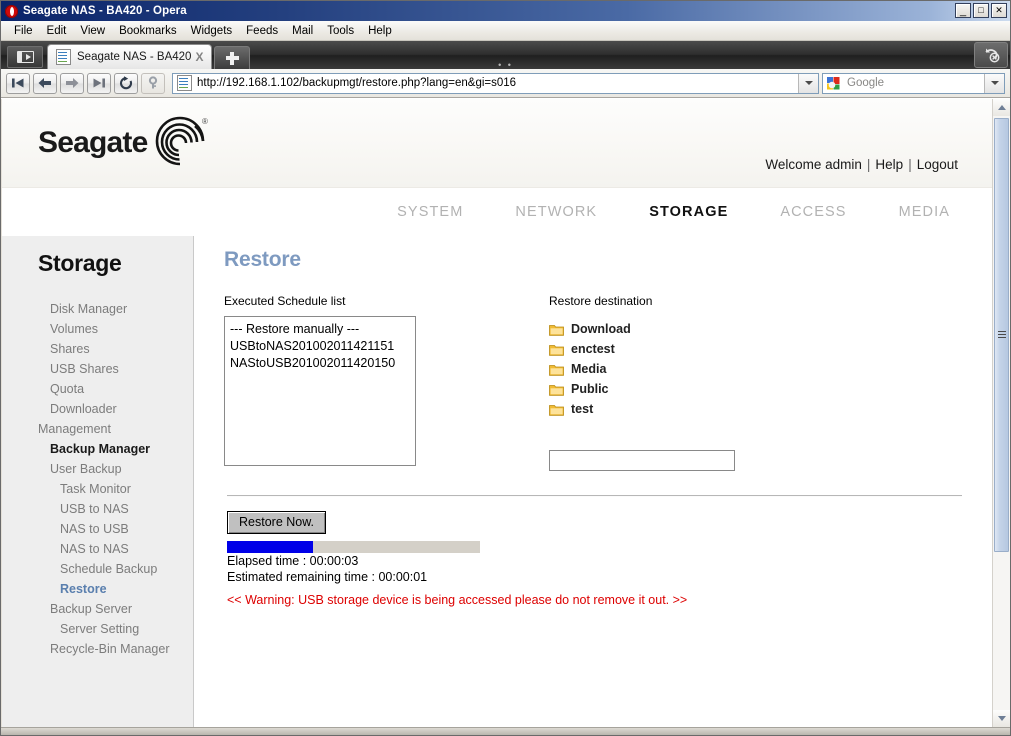 This screenshot has height=736, width=1011. What do you see at coordinates (97, 509) in the screenshot?
I see `sidebar-item-usb-to-nas: USB to NAS` at bounding box center [97, 509].